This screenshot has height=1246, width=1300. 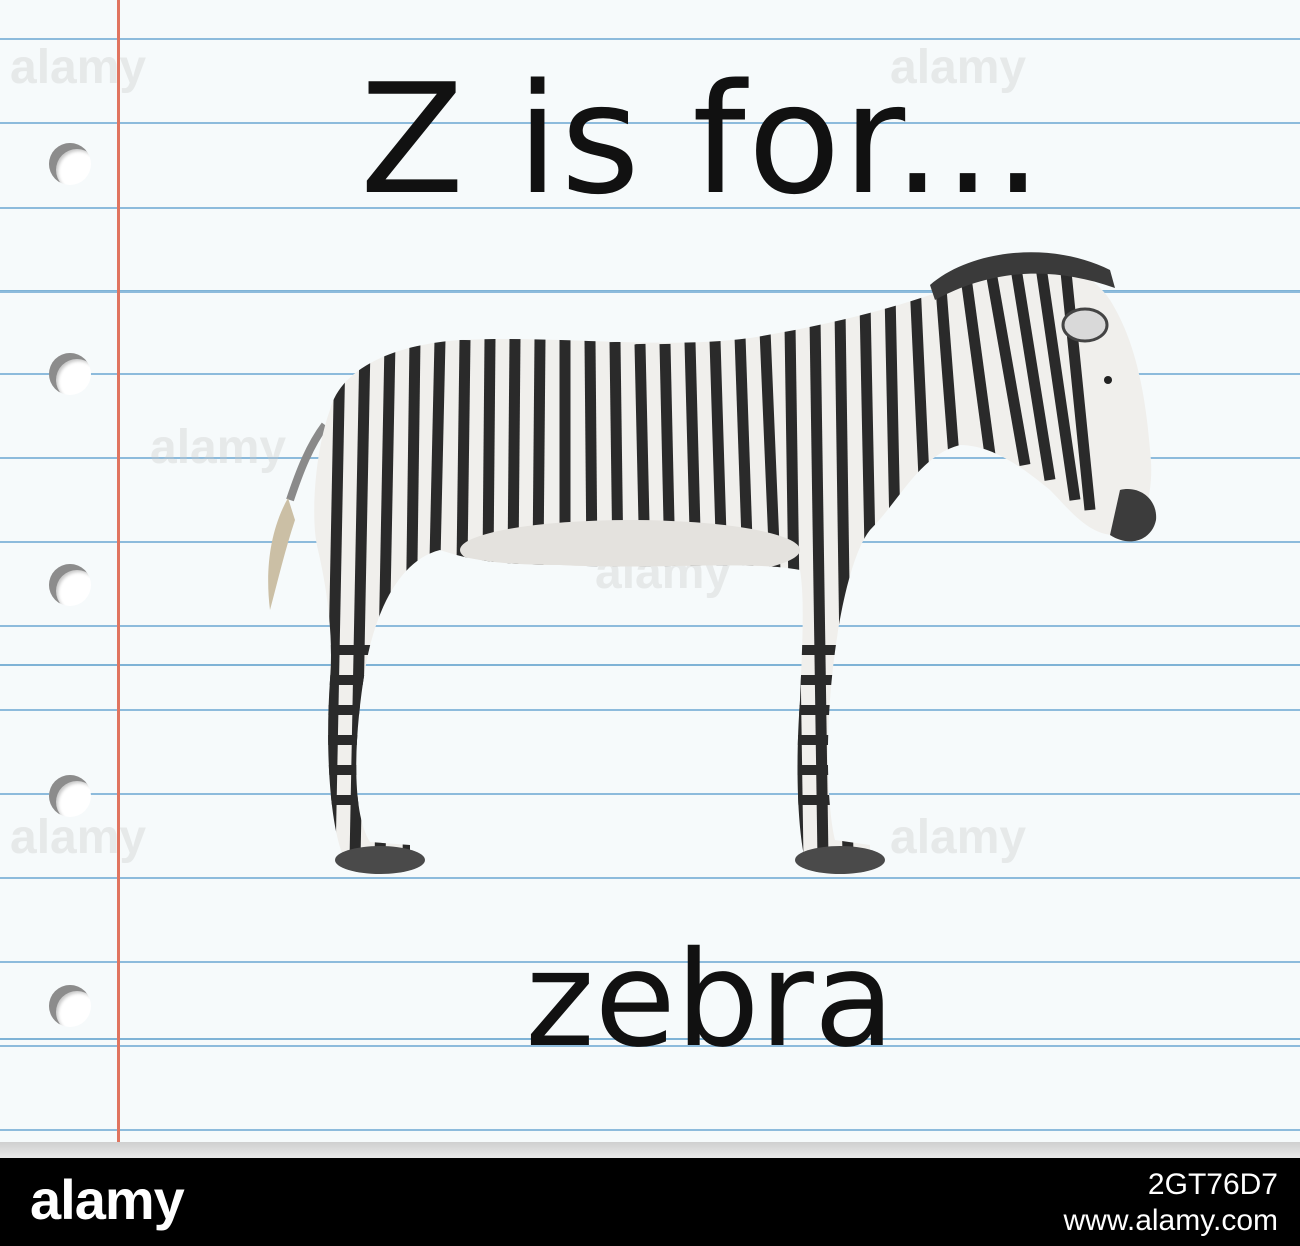 I want to click on watermark-image-id: 2GT76D7, so click(x=1212, y=1184).